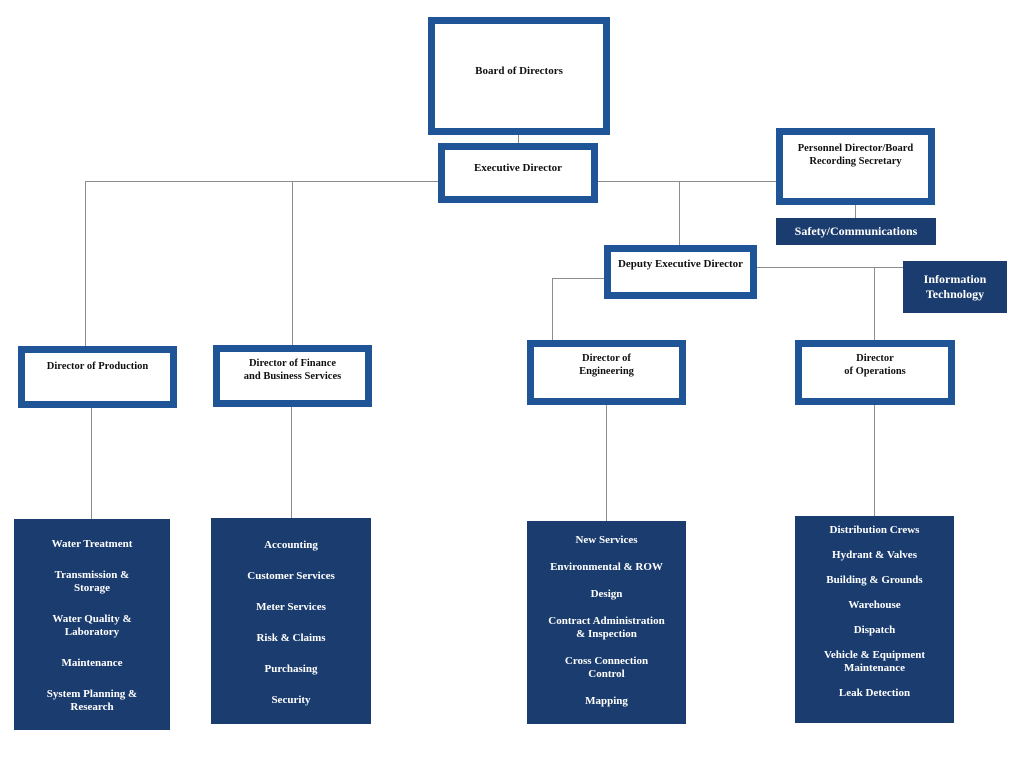 This screenshot has height=764, width=1024. I want to click on list-item: New Services, so click(606, 540).